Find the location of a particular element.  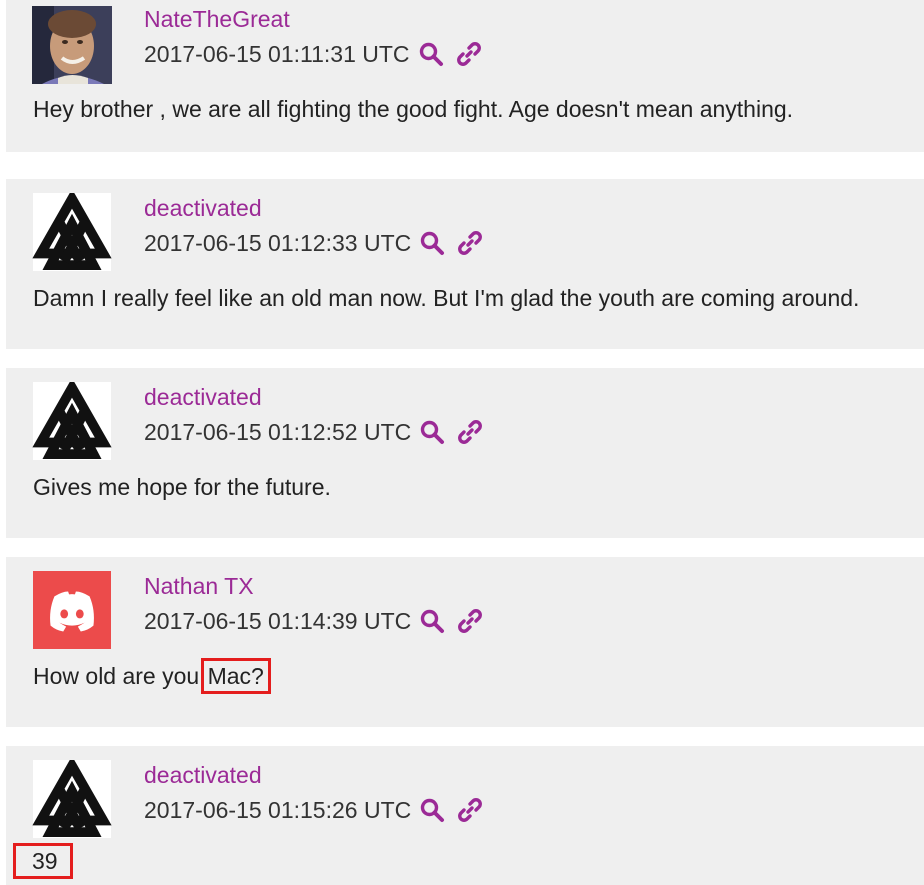

message-meta: 2017-06-15 01:11:31 UTC is located at coordinates (313, 54).